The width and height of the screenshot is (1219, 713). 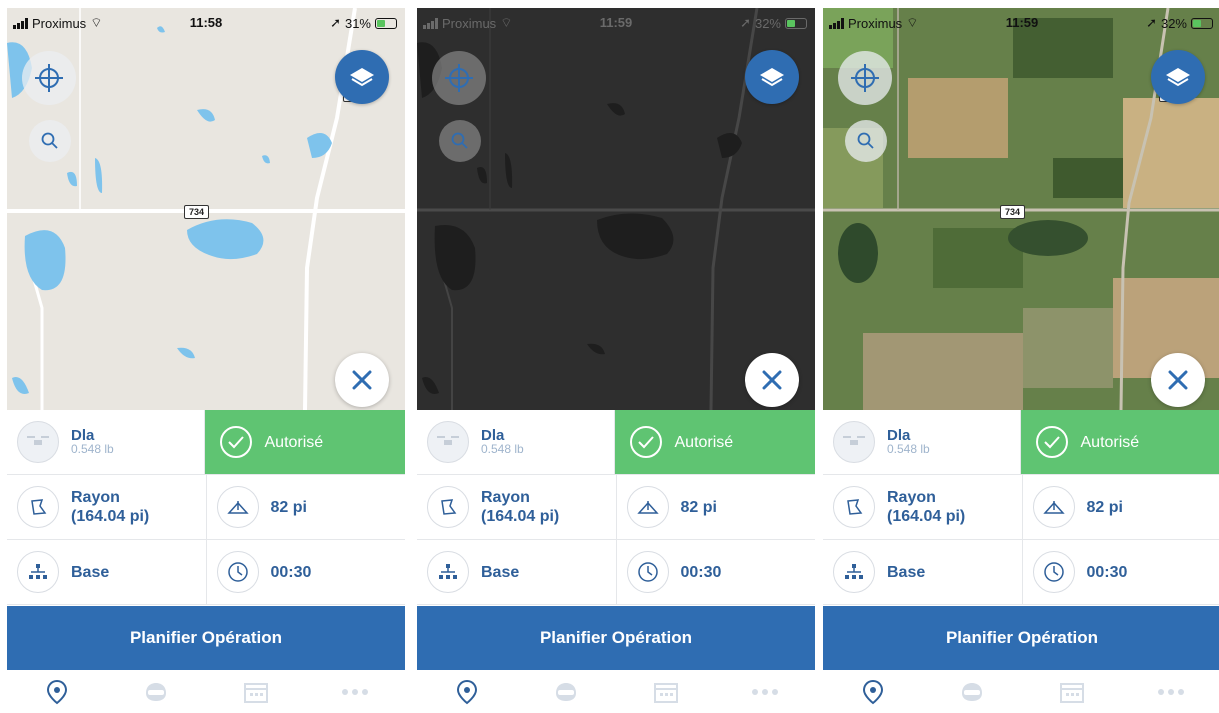 What do you see at coordinates (363, 23) in the screenshot?
I see `battery-status: ➚ 31%` at bounding box center [363, 23].